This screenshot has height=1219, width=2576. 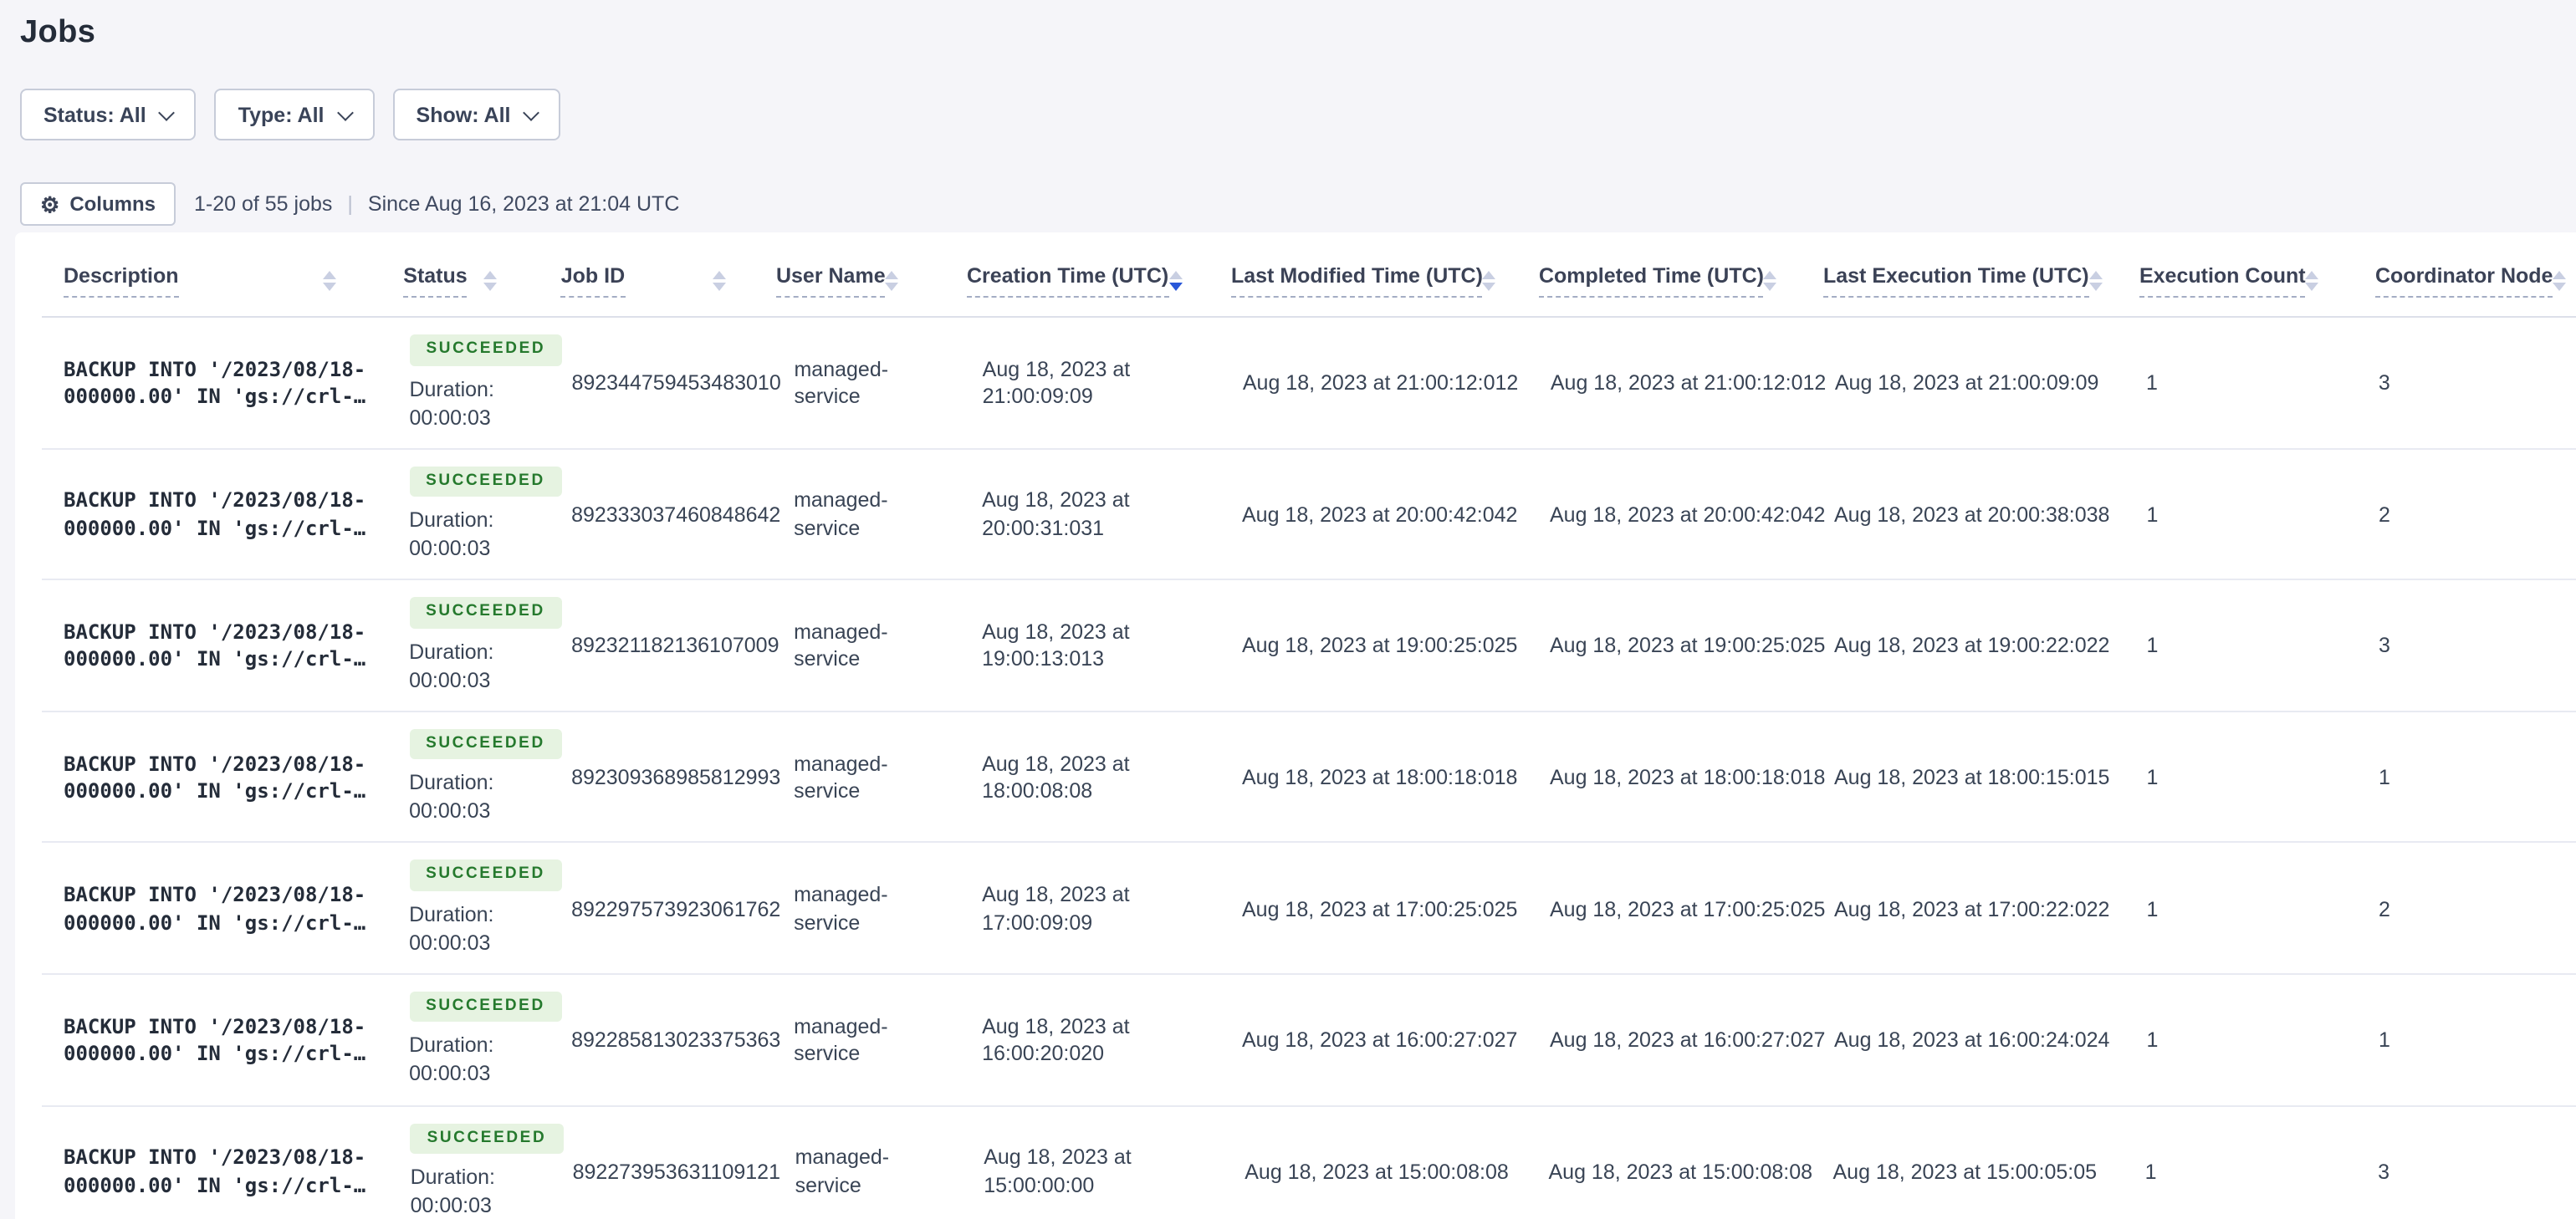 I want to click on last-modified-time: Aug 18, 2023 at 20:00:42:042, so click(x=1380, y=514).